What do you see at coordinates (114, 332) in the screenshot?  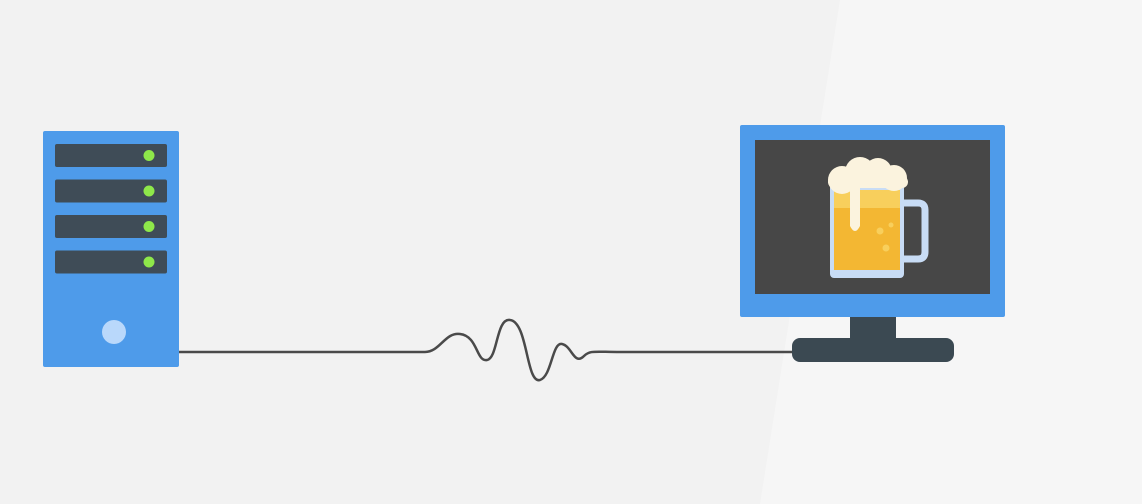 I see `power-button-icon` at bounding box center [114, 332].